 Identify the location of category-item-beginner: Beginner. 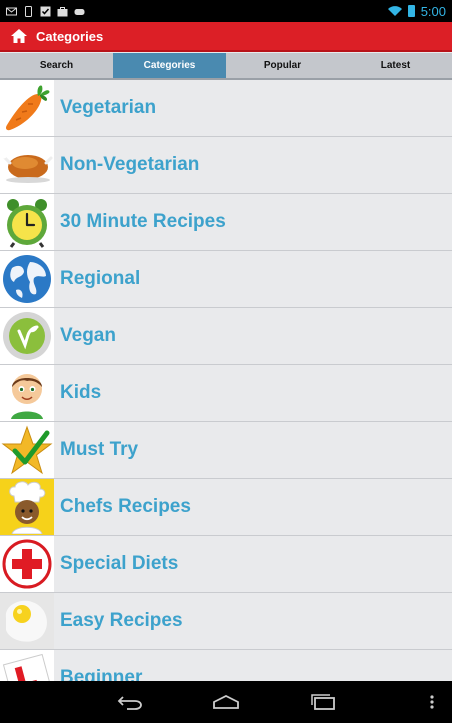
(226, 665).